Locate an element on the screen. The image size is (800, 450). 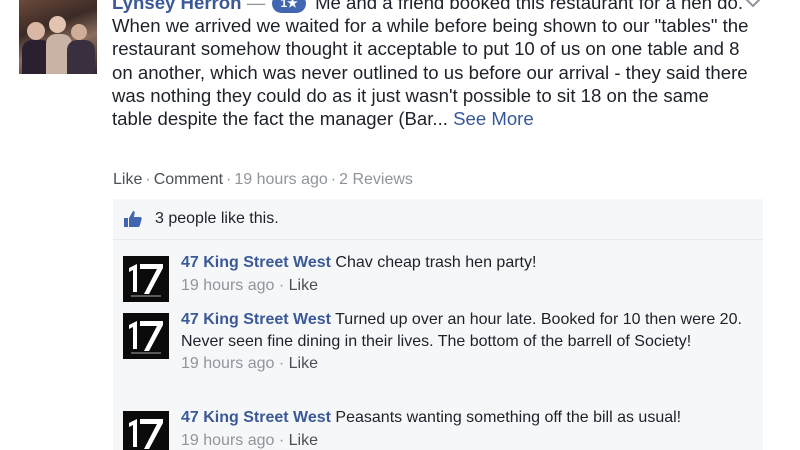
author-dash: — is located at coordinates (256, 6).